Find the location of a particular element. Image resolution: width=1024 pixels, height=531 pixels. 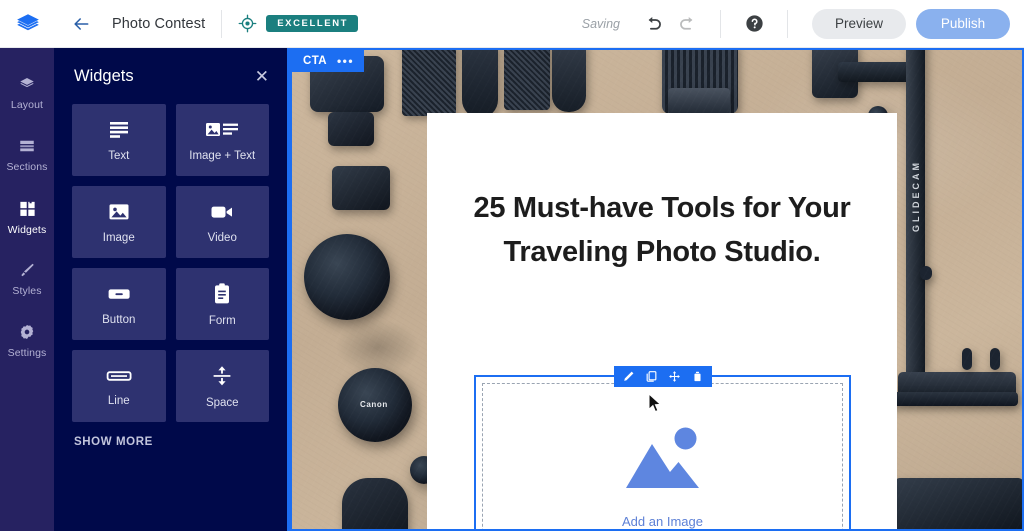

panel-header: Widgets ✕ is located at coordinates (170, 76).